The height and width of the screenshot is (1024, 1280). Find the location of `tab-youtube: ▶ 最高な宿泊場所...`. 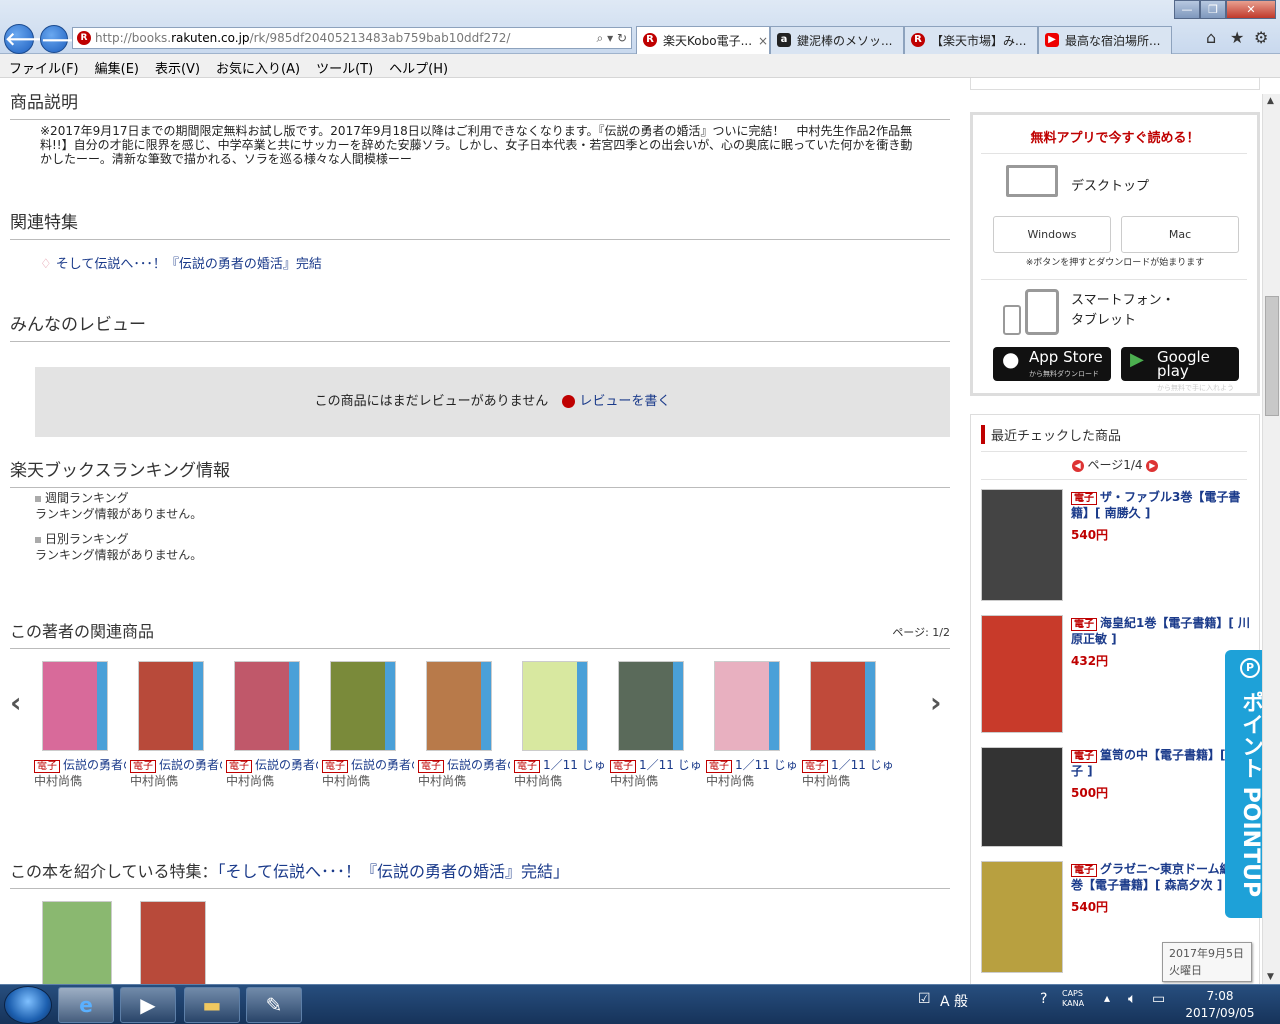

tab-youtube: ▶ 最高な宿泊場所... is located at coordinates (1105, 40).